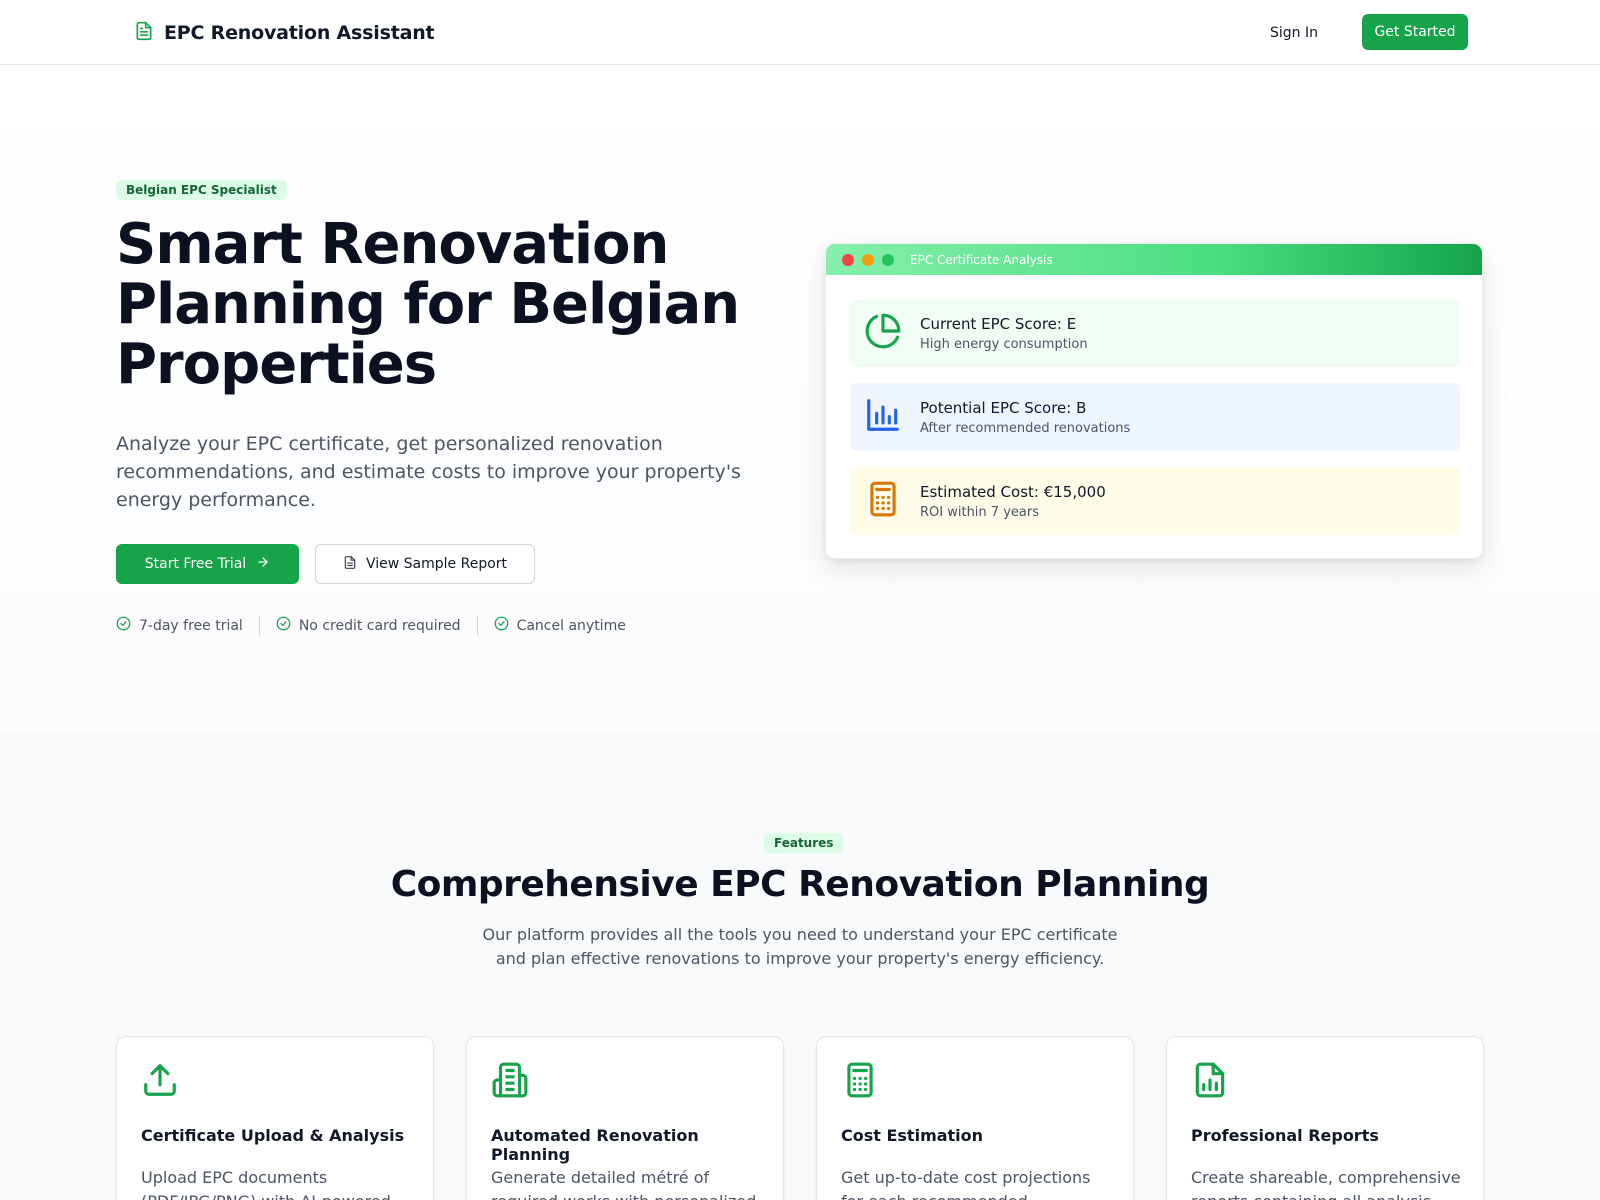 The height and width of the screenshot is (1200, 1600). Describe the element at coordinates (1013, 491) in the screenshot. I see `row-title: Estimated Cost: €15,000` at that location.